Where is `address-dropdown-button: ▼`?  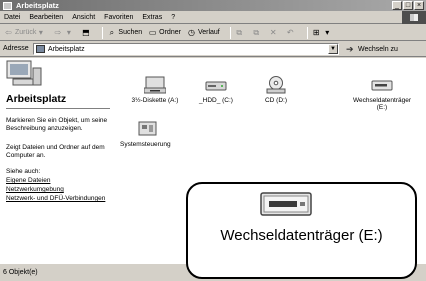 address-dropdown-button: ▼ is located at coordinates (333, 49).